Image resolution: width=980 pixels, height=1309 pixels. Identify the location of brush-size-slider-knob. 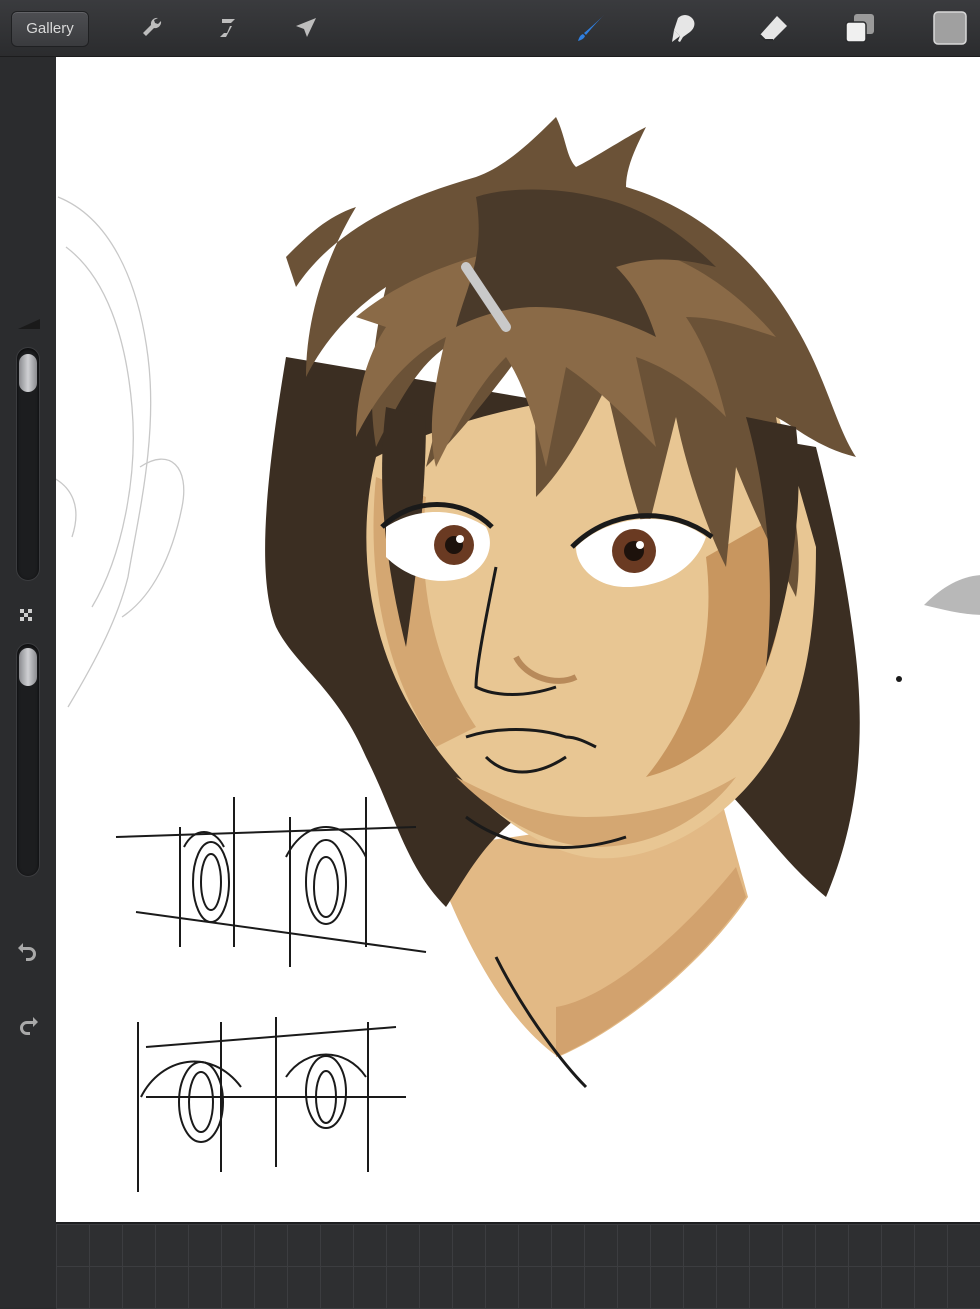
(28, 373).